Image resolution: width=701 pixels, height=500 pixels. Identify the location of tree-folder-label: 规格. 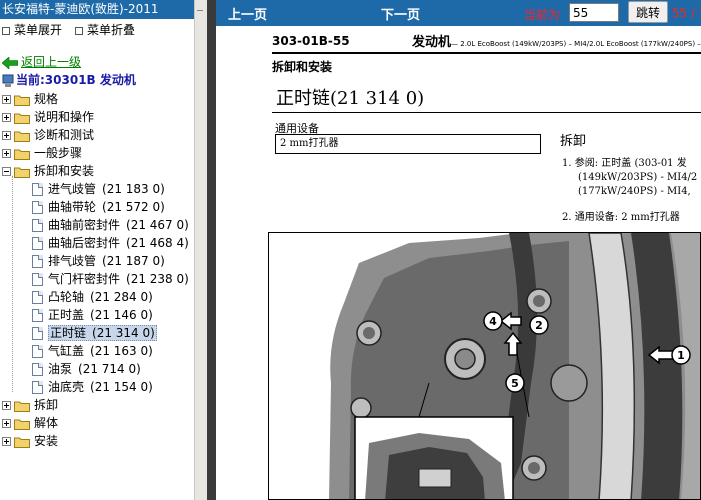
(46, 99).